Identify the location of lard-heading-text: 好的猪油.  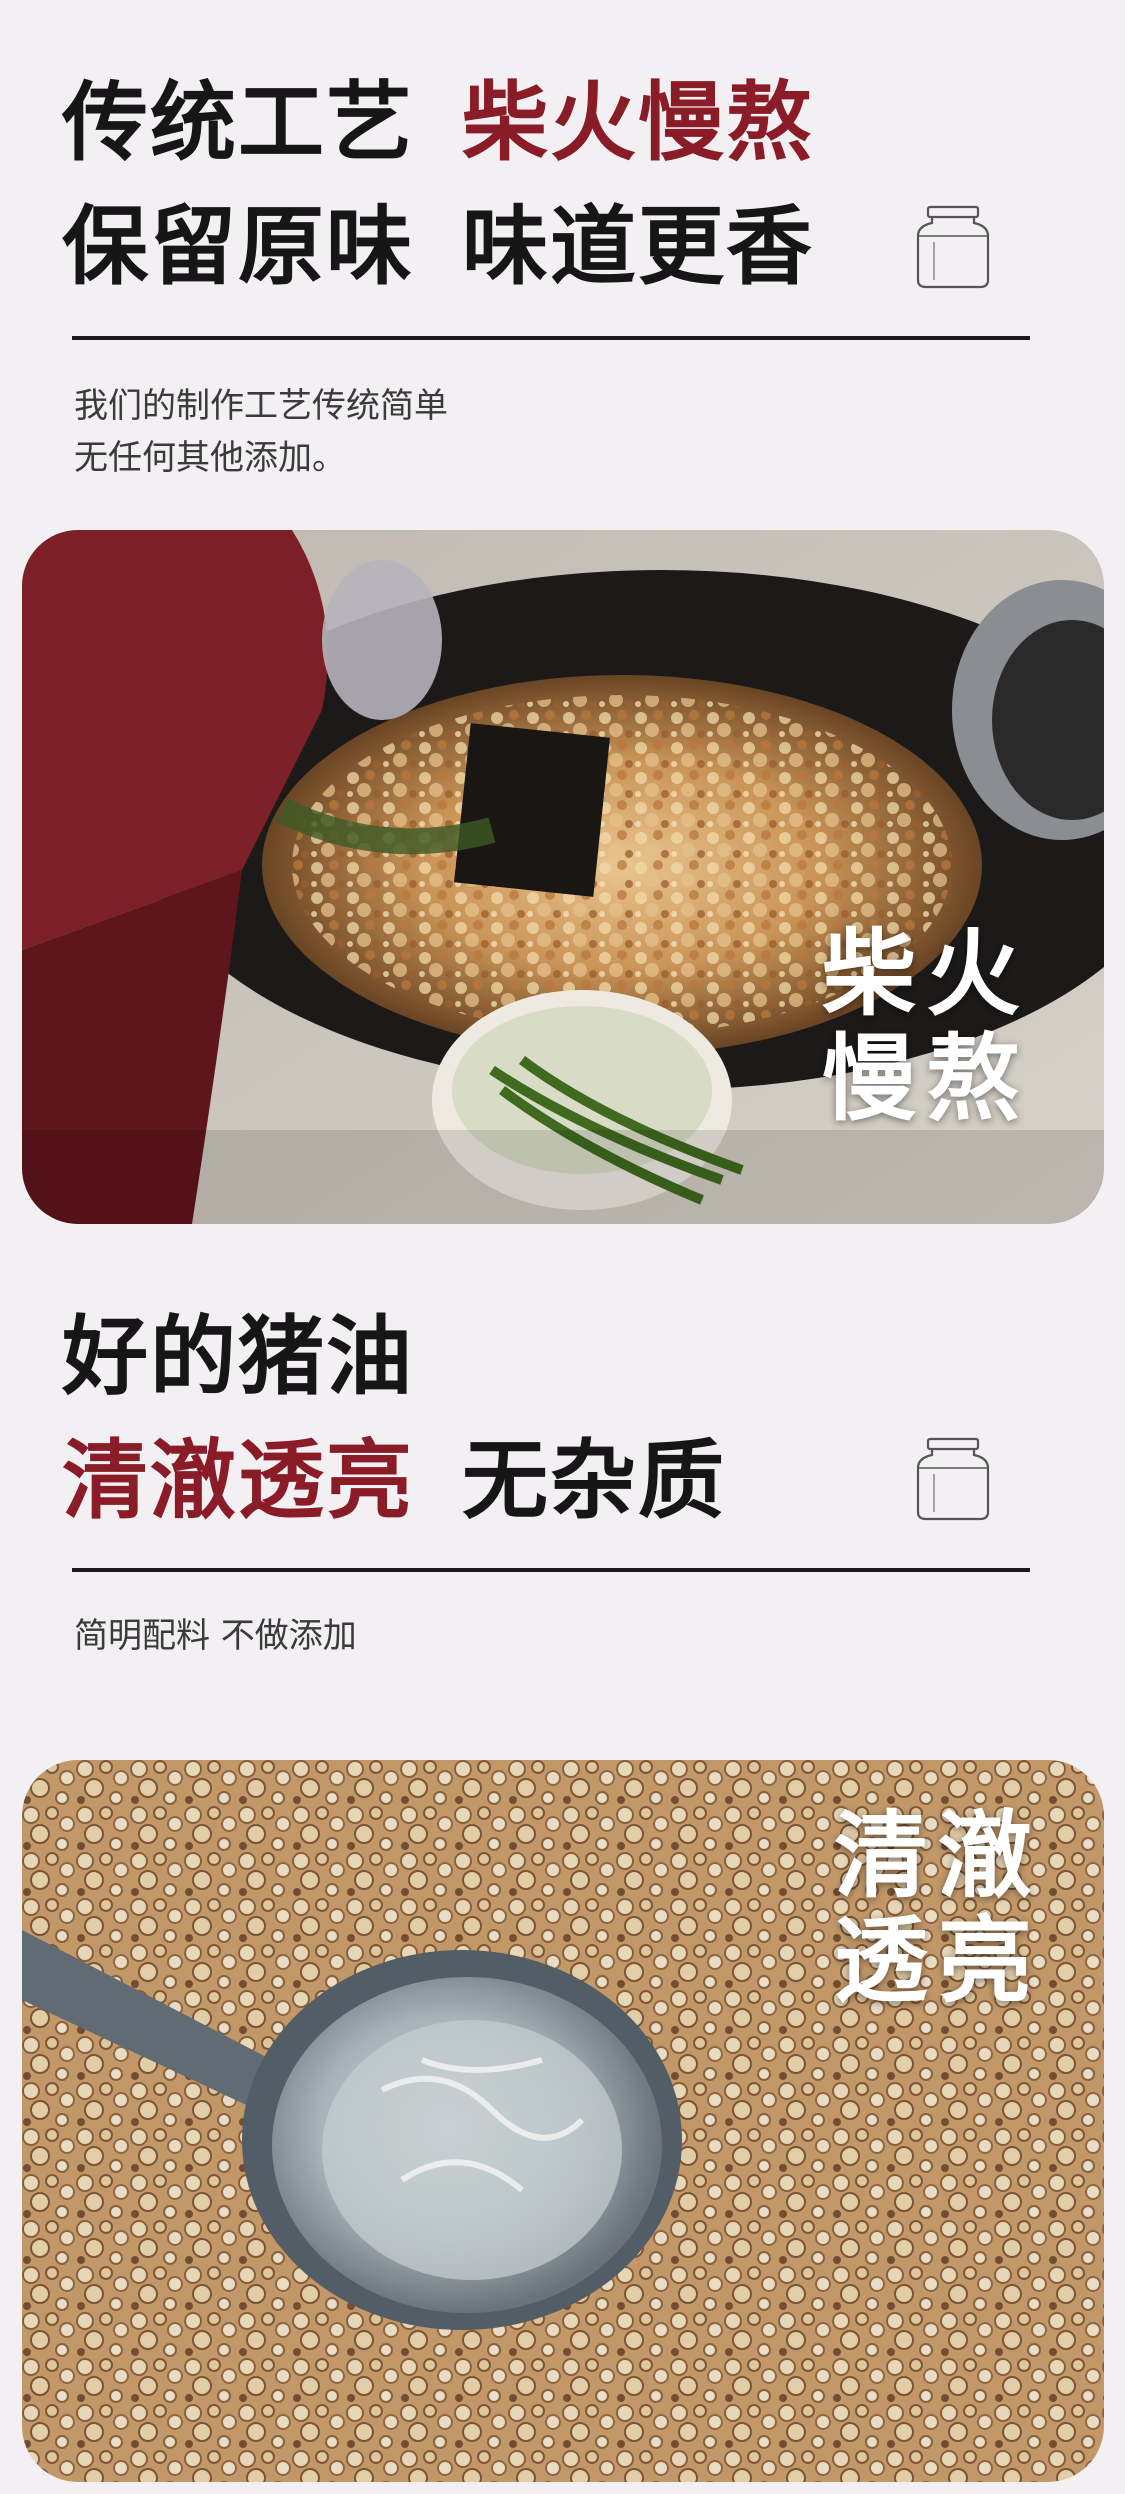
(238, 1356).